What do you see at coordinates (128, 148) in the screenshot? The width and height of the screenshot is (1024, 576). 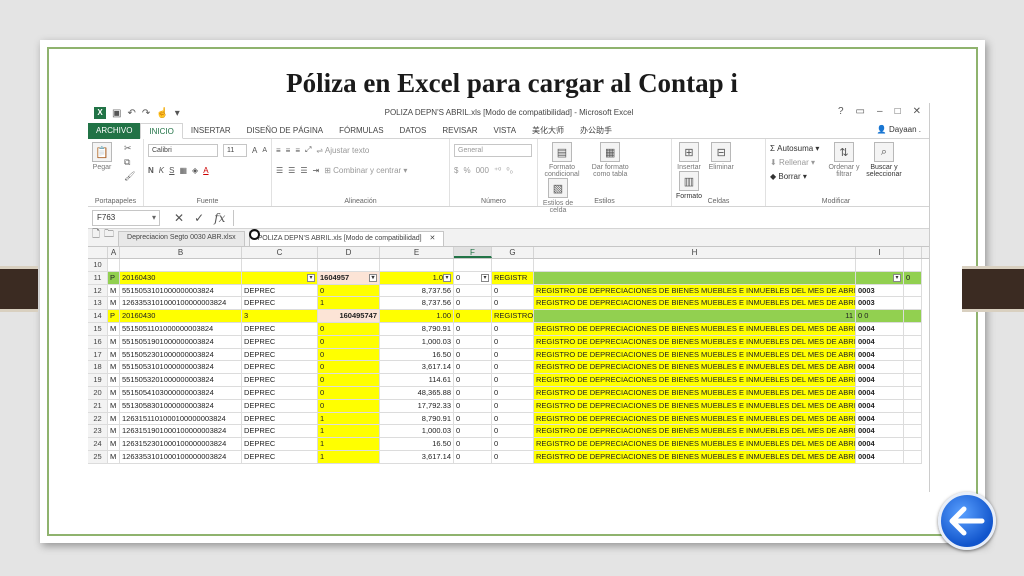 I see `cut-icon: ✂` at bounding box center [128, 148].